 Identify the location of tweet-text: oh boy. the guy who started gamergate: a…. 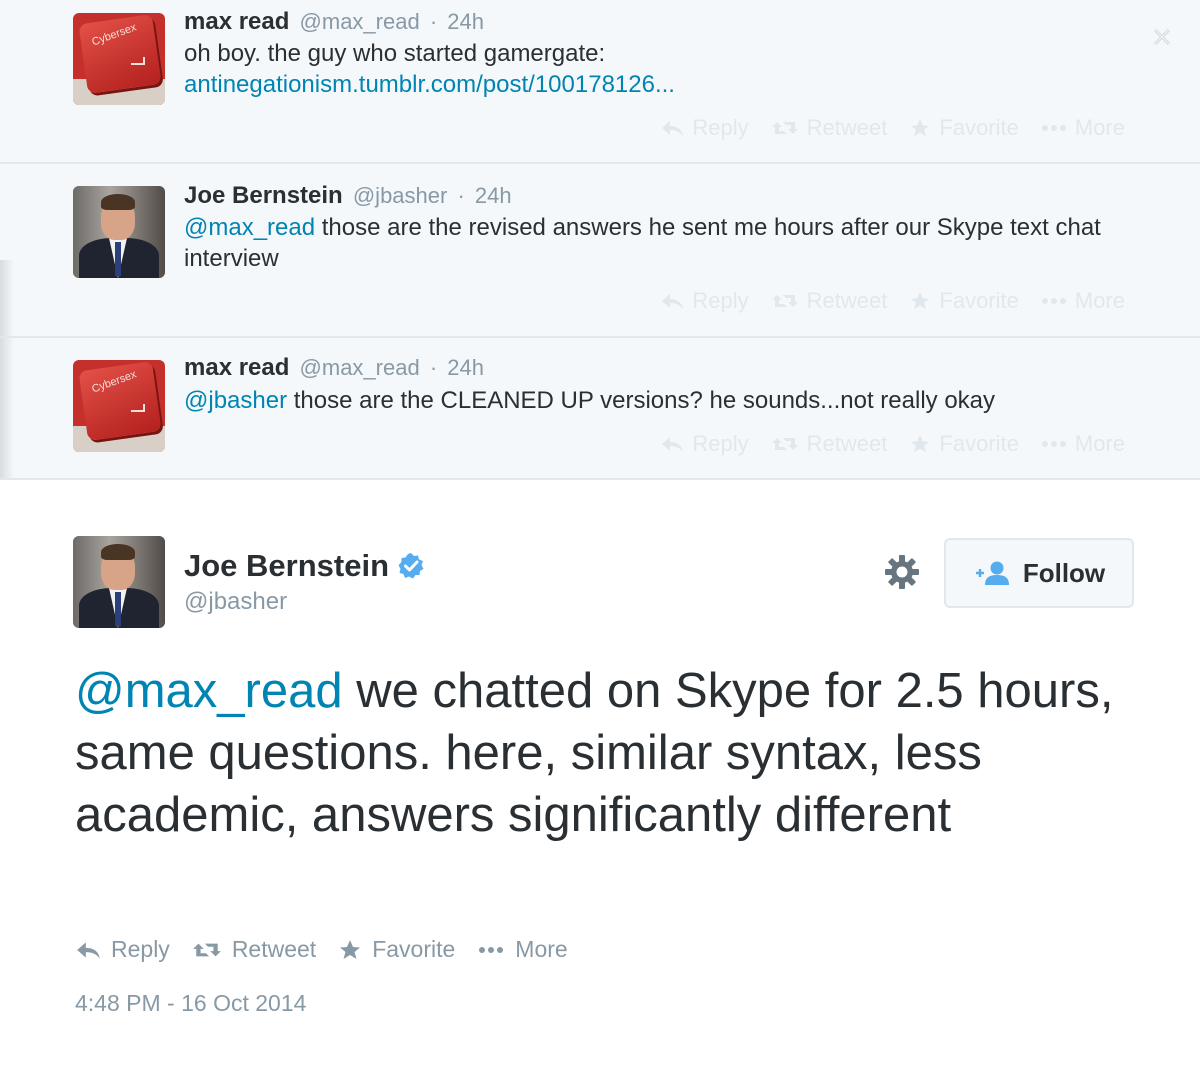
(659, 69).